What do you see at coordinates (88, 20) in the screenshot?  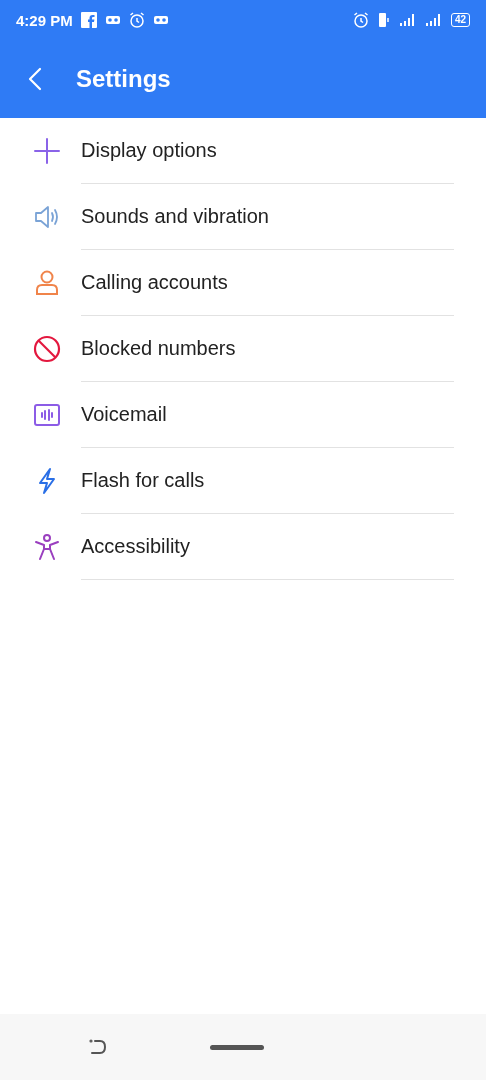 I see `facebook-icon` at bounding box center [88, 20].